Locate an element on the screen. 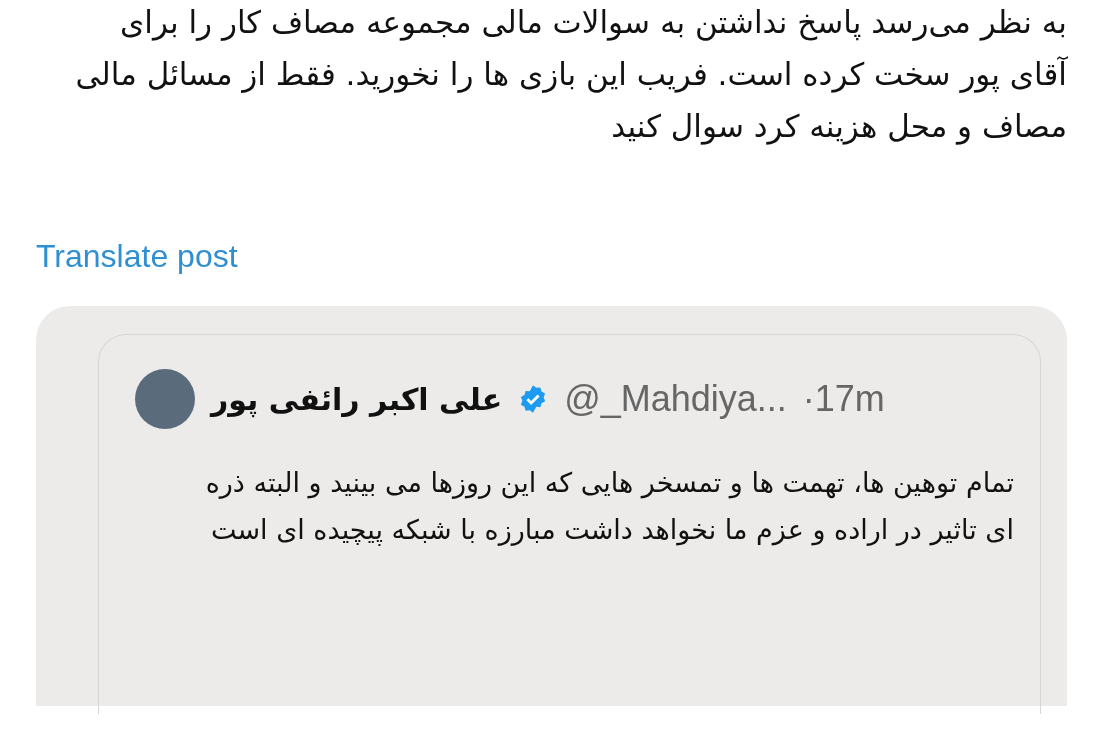  avatar-placeholder is located at coordinates (165, 399).